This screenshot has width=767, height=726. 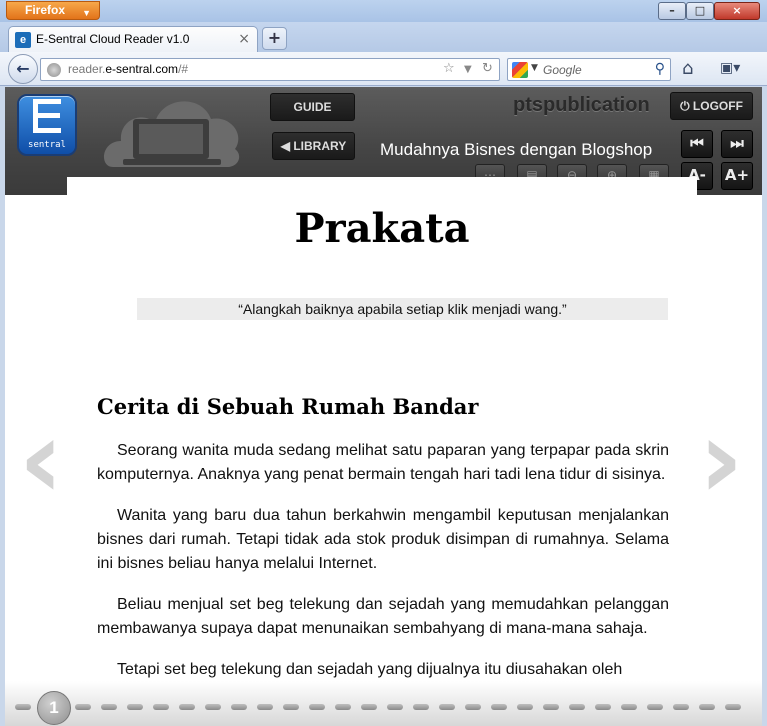 I want to click on logoff-label: LOGOFF, so click(x=717, y=106).